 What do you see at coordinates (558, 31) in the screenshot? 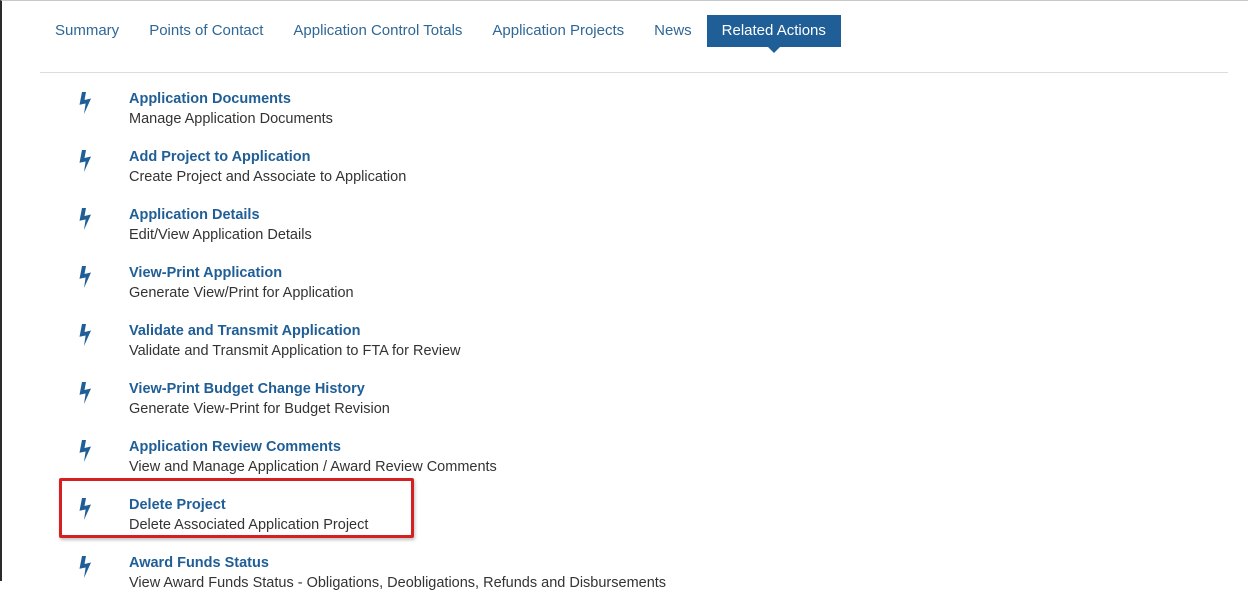
I see `tab-application-projects: Application Projects` at bounding box center [558, 31].